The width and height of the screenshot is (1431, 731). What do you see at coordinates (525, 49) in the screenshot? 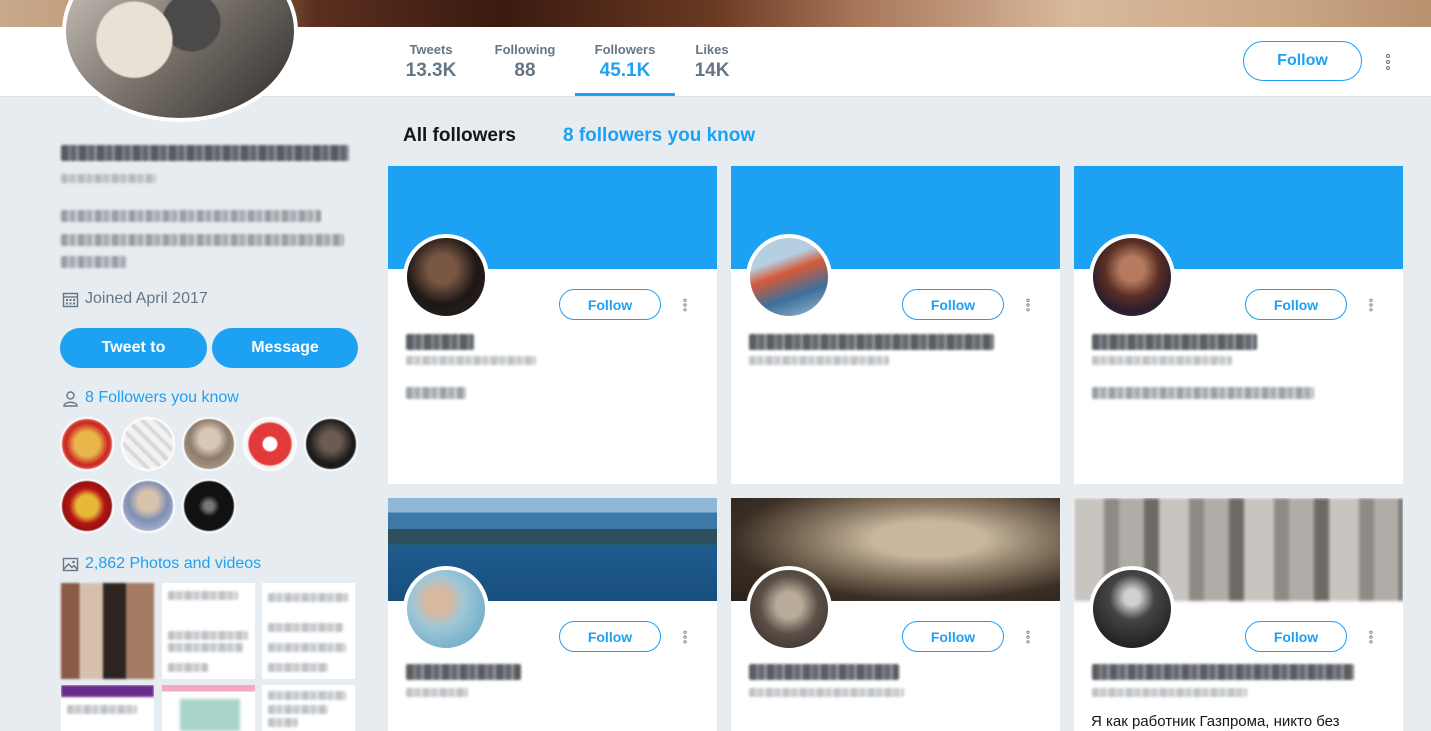
I see `stat-following-label: Following` at bounding box center [525, 49].